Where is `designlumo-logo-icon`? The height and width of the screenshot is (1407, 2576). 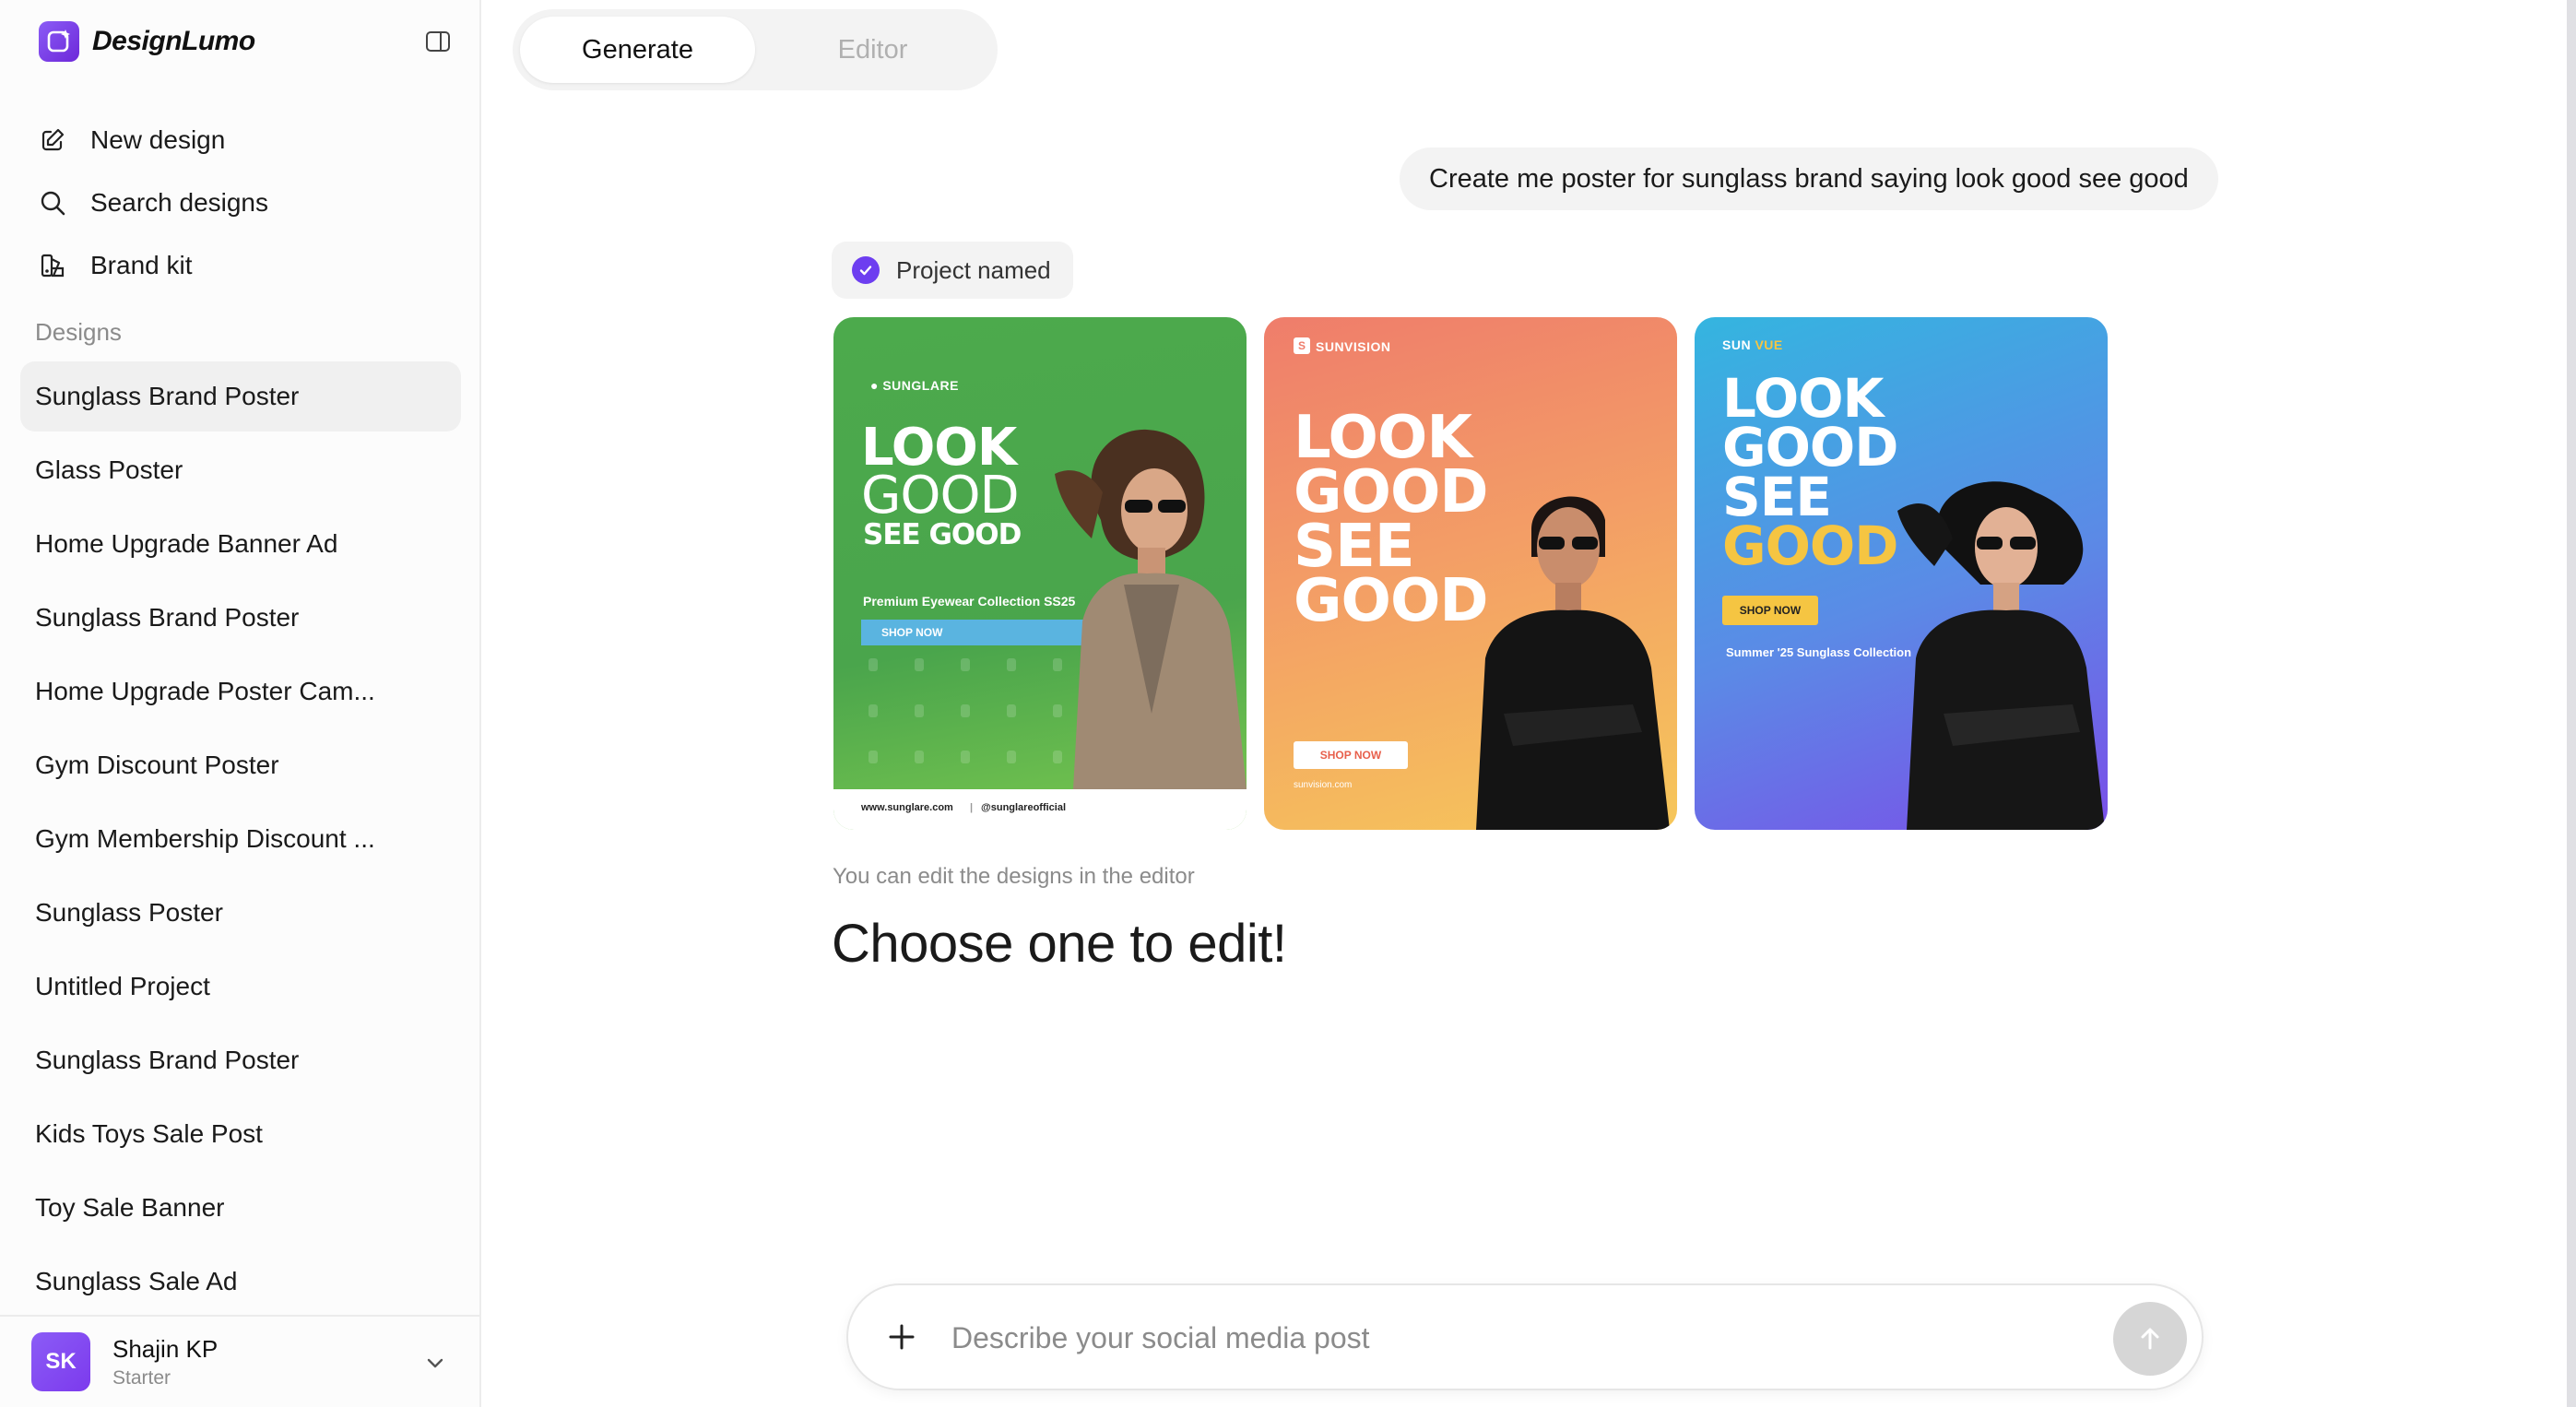
designlumo-logo-icon is located at coordinates (59, 41).